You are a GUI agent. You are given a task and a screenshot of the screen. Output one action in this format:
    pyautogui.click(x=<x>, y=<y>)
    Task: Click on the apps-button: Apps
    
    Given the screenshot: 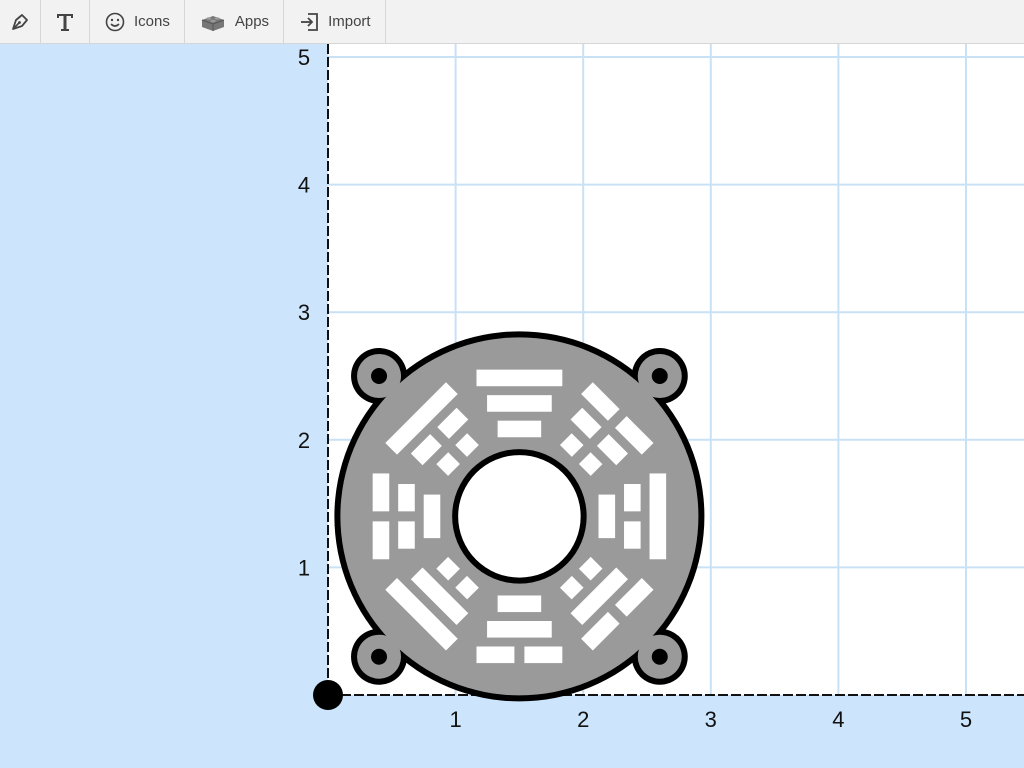 What is the action you would take?
    pyautogui.click(x=235, y=21)
    